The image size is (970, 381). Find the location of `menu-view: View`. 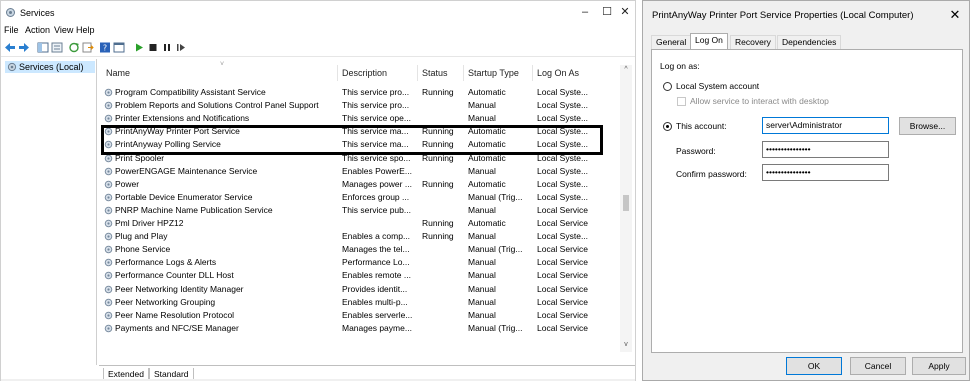

menu-view: View is located at coordinates (63, 30).